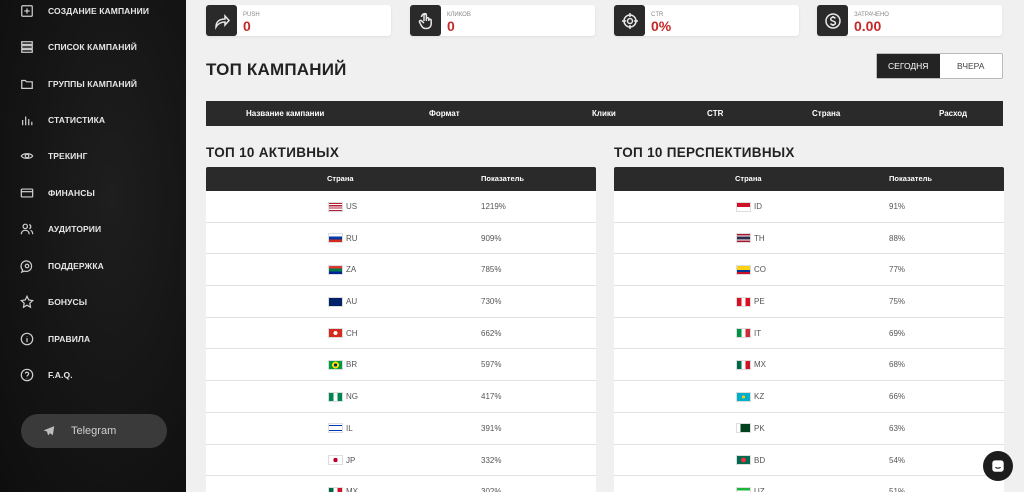  What do you see at coordinates (809, 460) in the screenshot?
I see `table-row: BD 54%` at bounding box center [809, 460].